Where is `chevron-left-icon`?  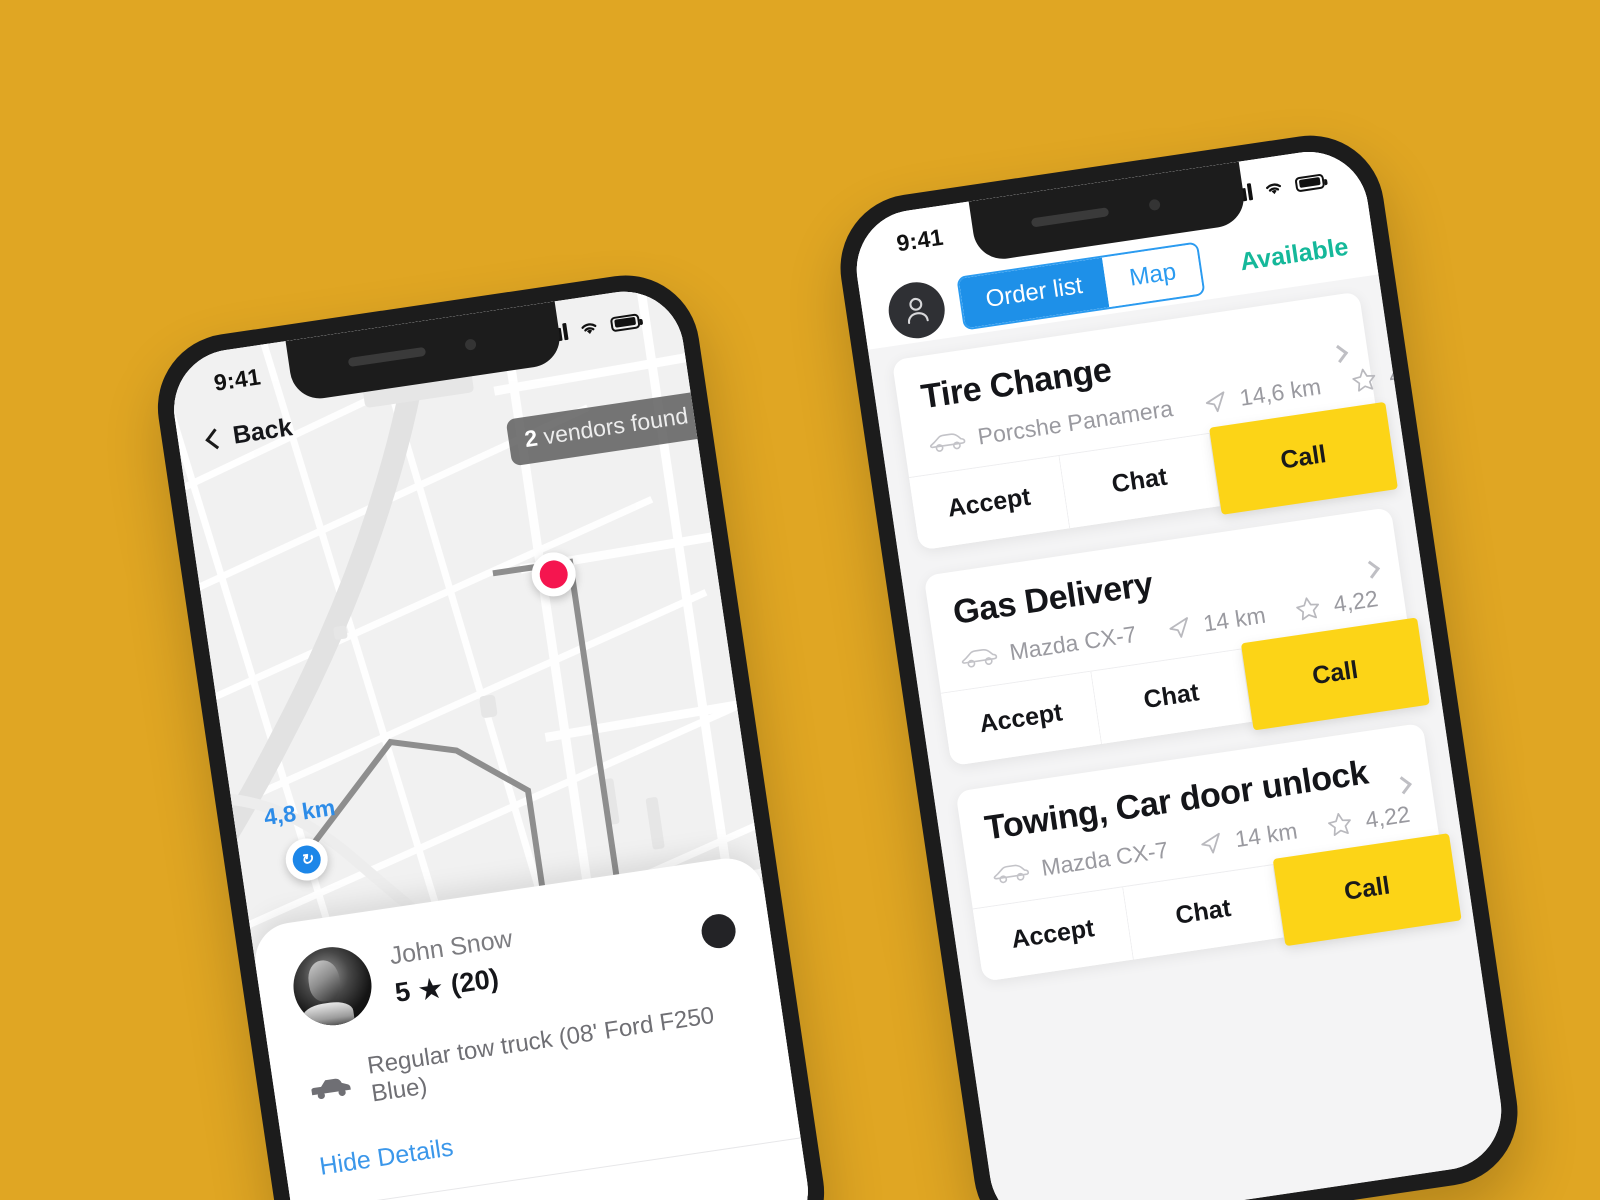 chevron-left-icon is located at coordinates (216, 439).